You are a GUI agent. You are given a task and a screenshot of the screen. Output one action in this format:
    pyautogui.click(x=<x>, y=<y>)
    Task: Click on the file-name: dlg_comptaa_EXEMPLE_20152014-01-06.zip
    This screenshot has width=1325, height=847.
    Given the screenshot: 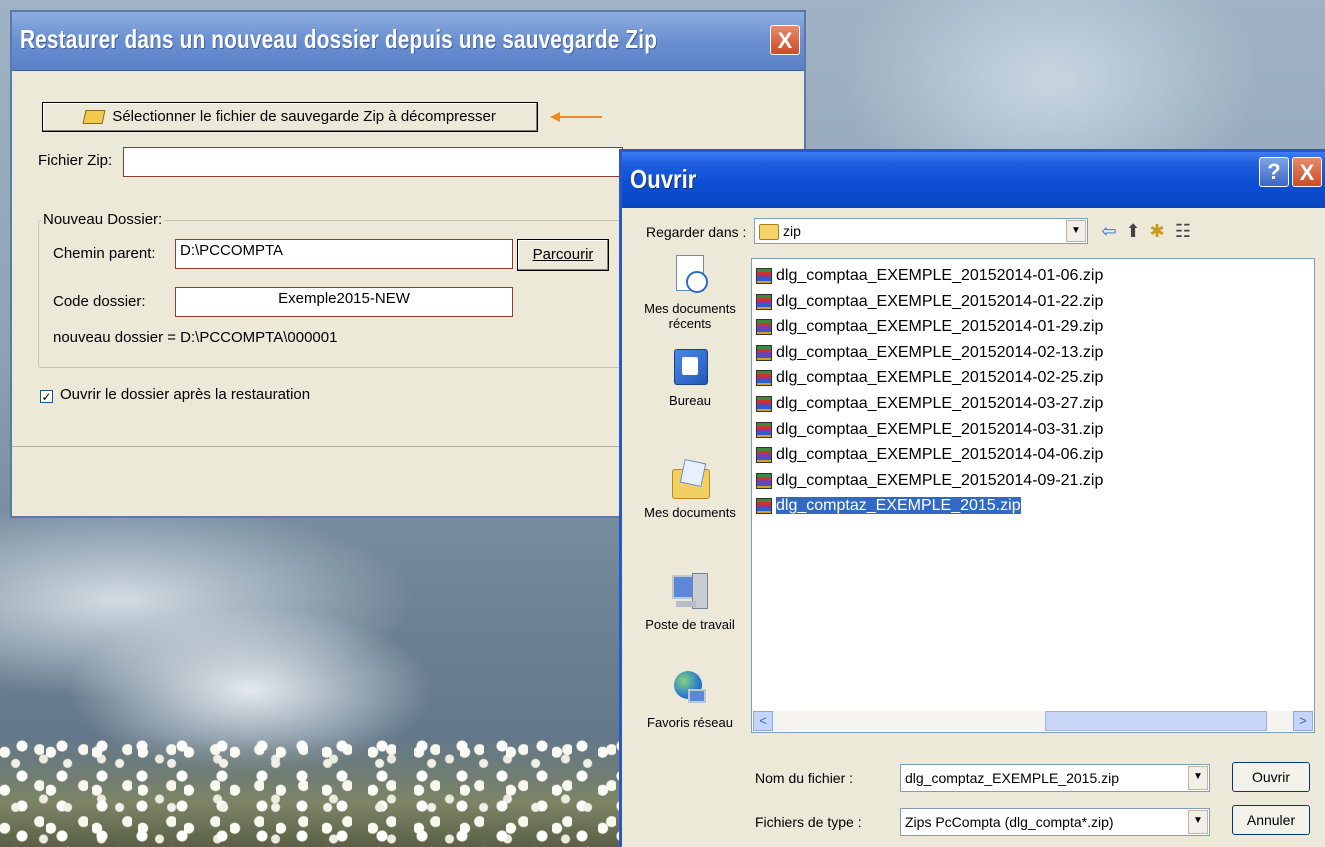 What is the action you would take?
    pyautogui.click(x=940, y=275)
    